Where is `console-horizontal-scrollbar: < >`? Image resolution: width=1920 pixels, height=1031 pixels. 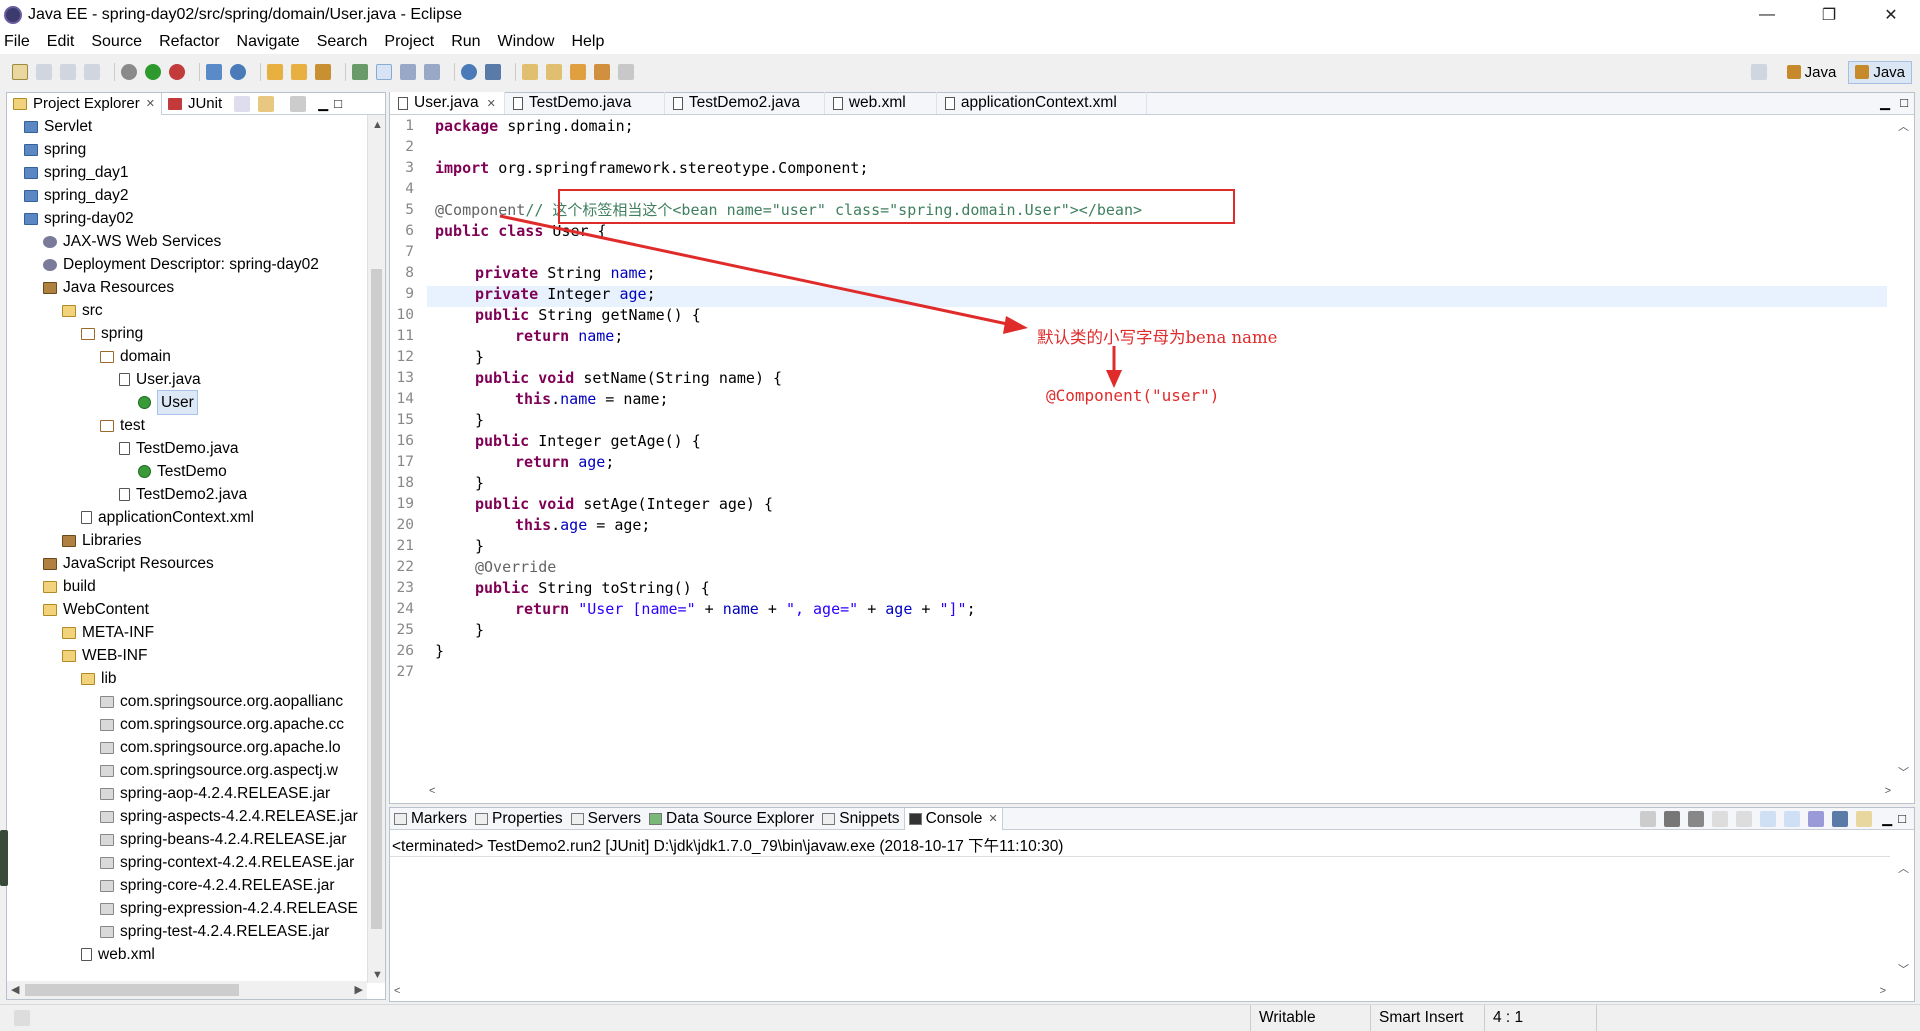 console-horizontal-scrollbar: < > is located at coordinates (1140, 992).